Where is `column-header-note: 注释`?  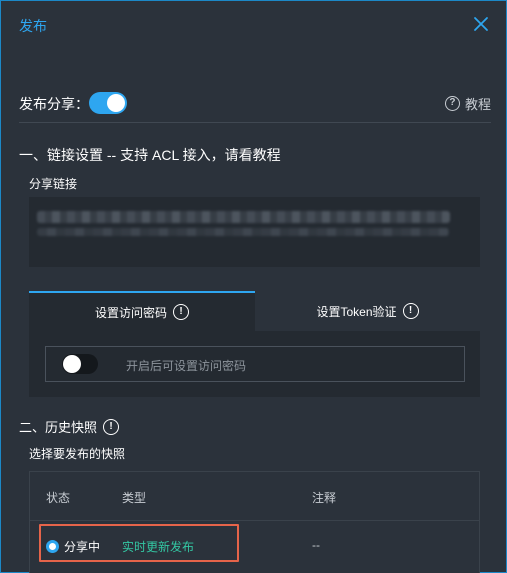
column-header-note: 注释 is located at coordinates (324, 498).